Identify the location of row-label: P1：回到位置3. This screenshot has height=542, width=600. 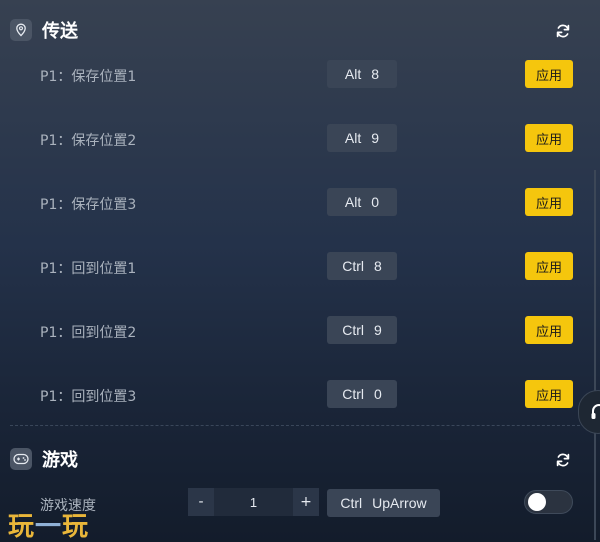
(88, 397).